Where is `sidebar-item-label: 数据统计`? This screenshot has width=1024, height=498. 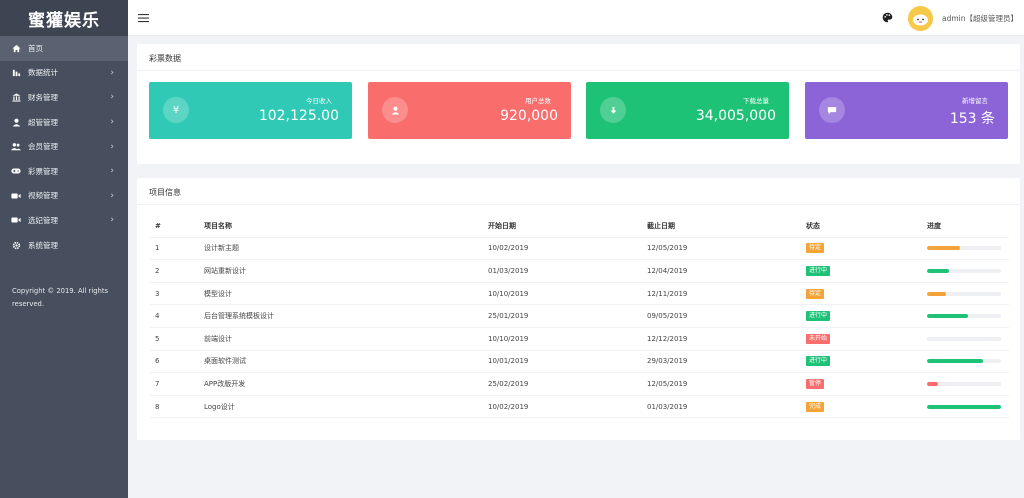
sidebar-item-label: 数据统计 is located at coordinates (43, 73).